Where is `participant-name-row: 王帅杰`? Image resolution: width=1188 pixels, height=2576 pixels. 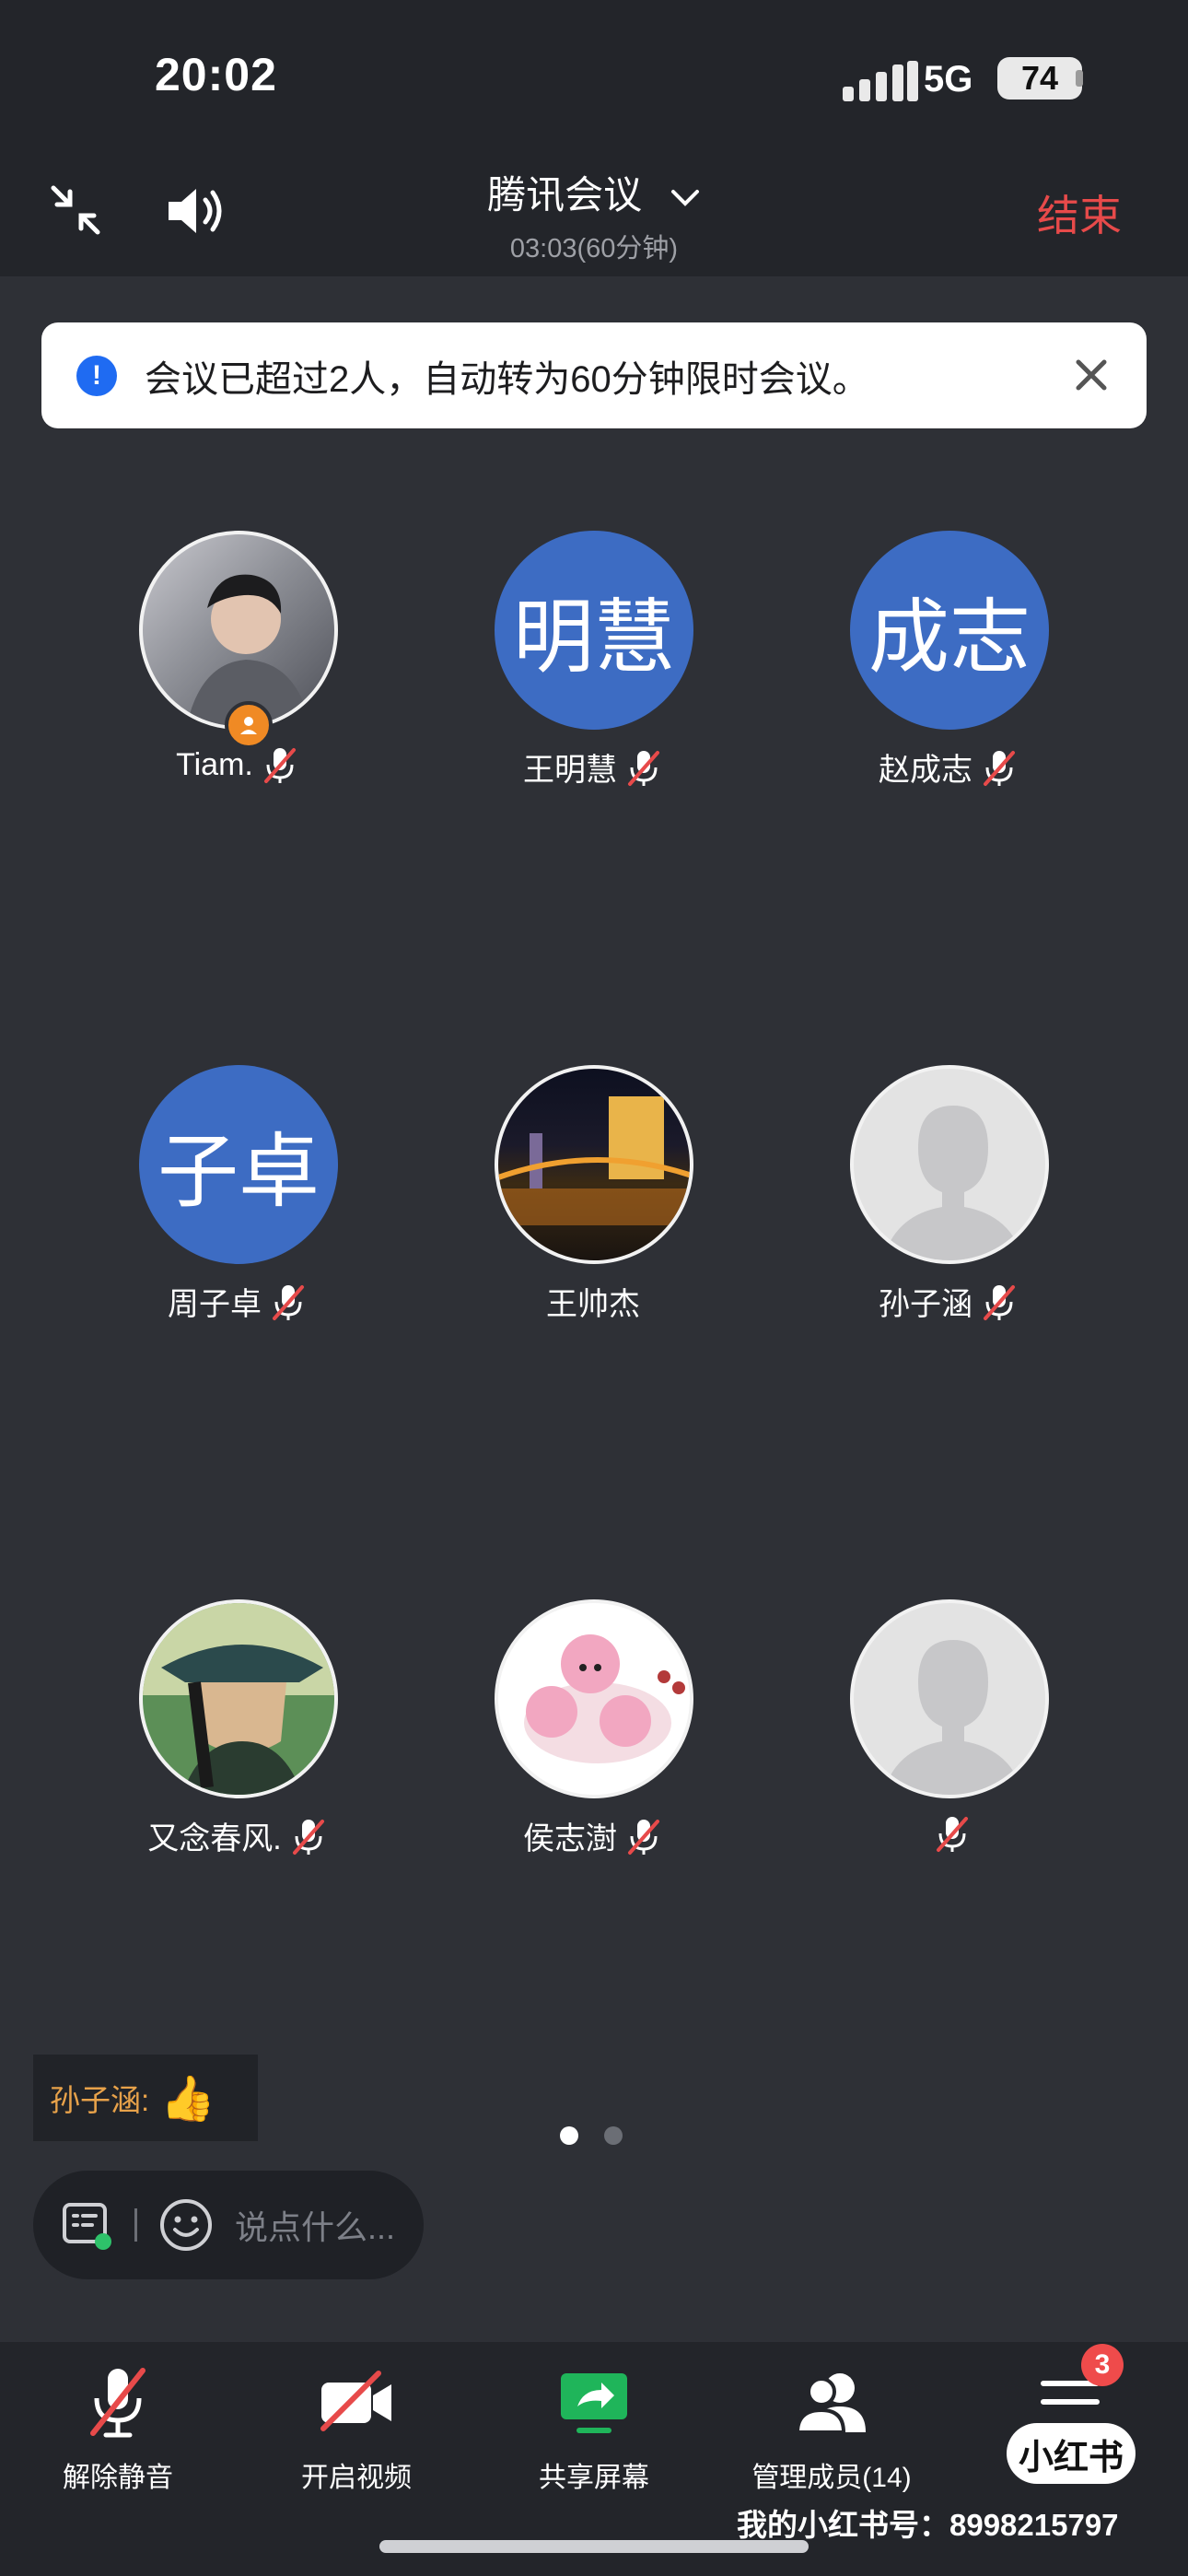
participant-name-row: 王帅杰 is located at coordinates (593, 1301).